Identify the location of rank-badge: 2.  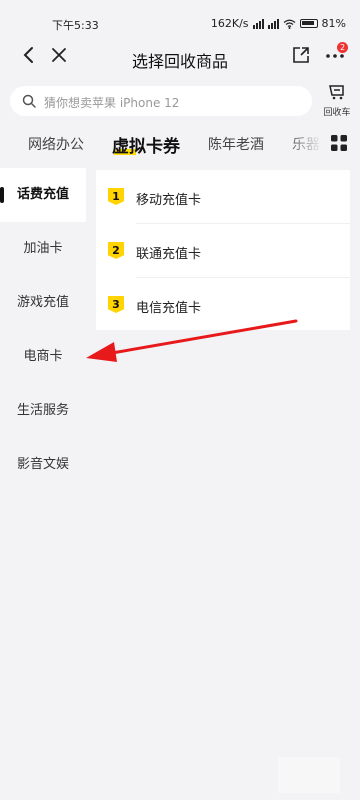
(116, 250).